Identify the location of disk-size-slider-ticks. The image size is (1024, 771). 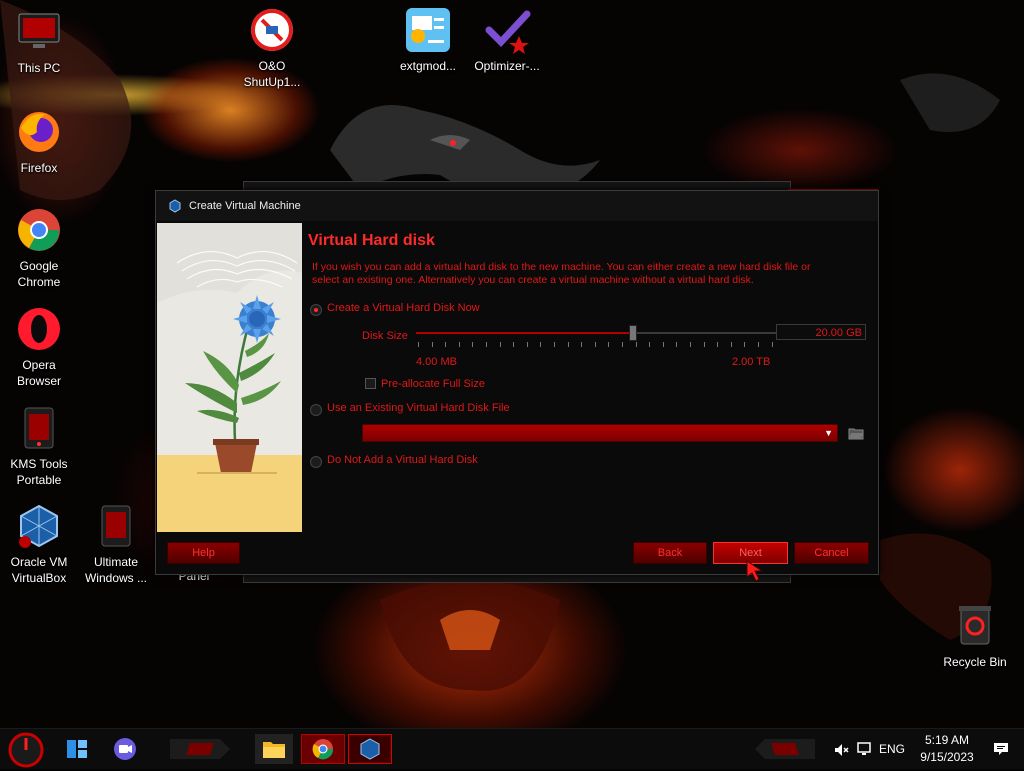
(596, 345).